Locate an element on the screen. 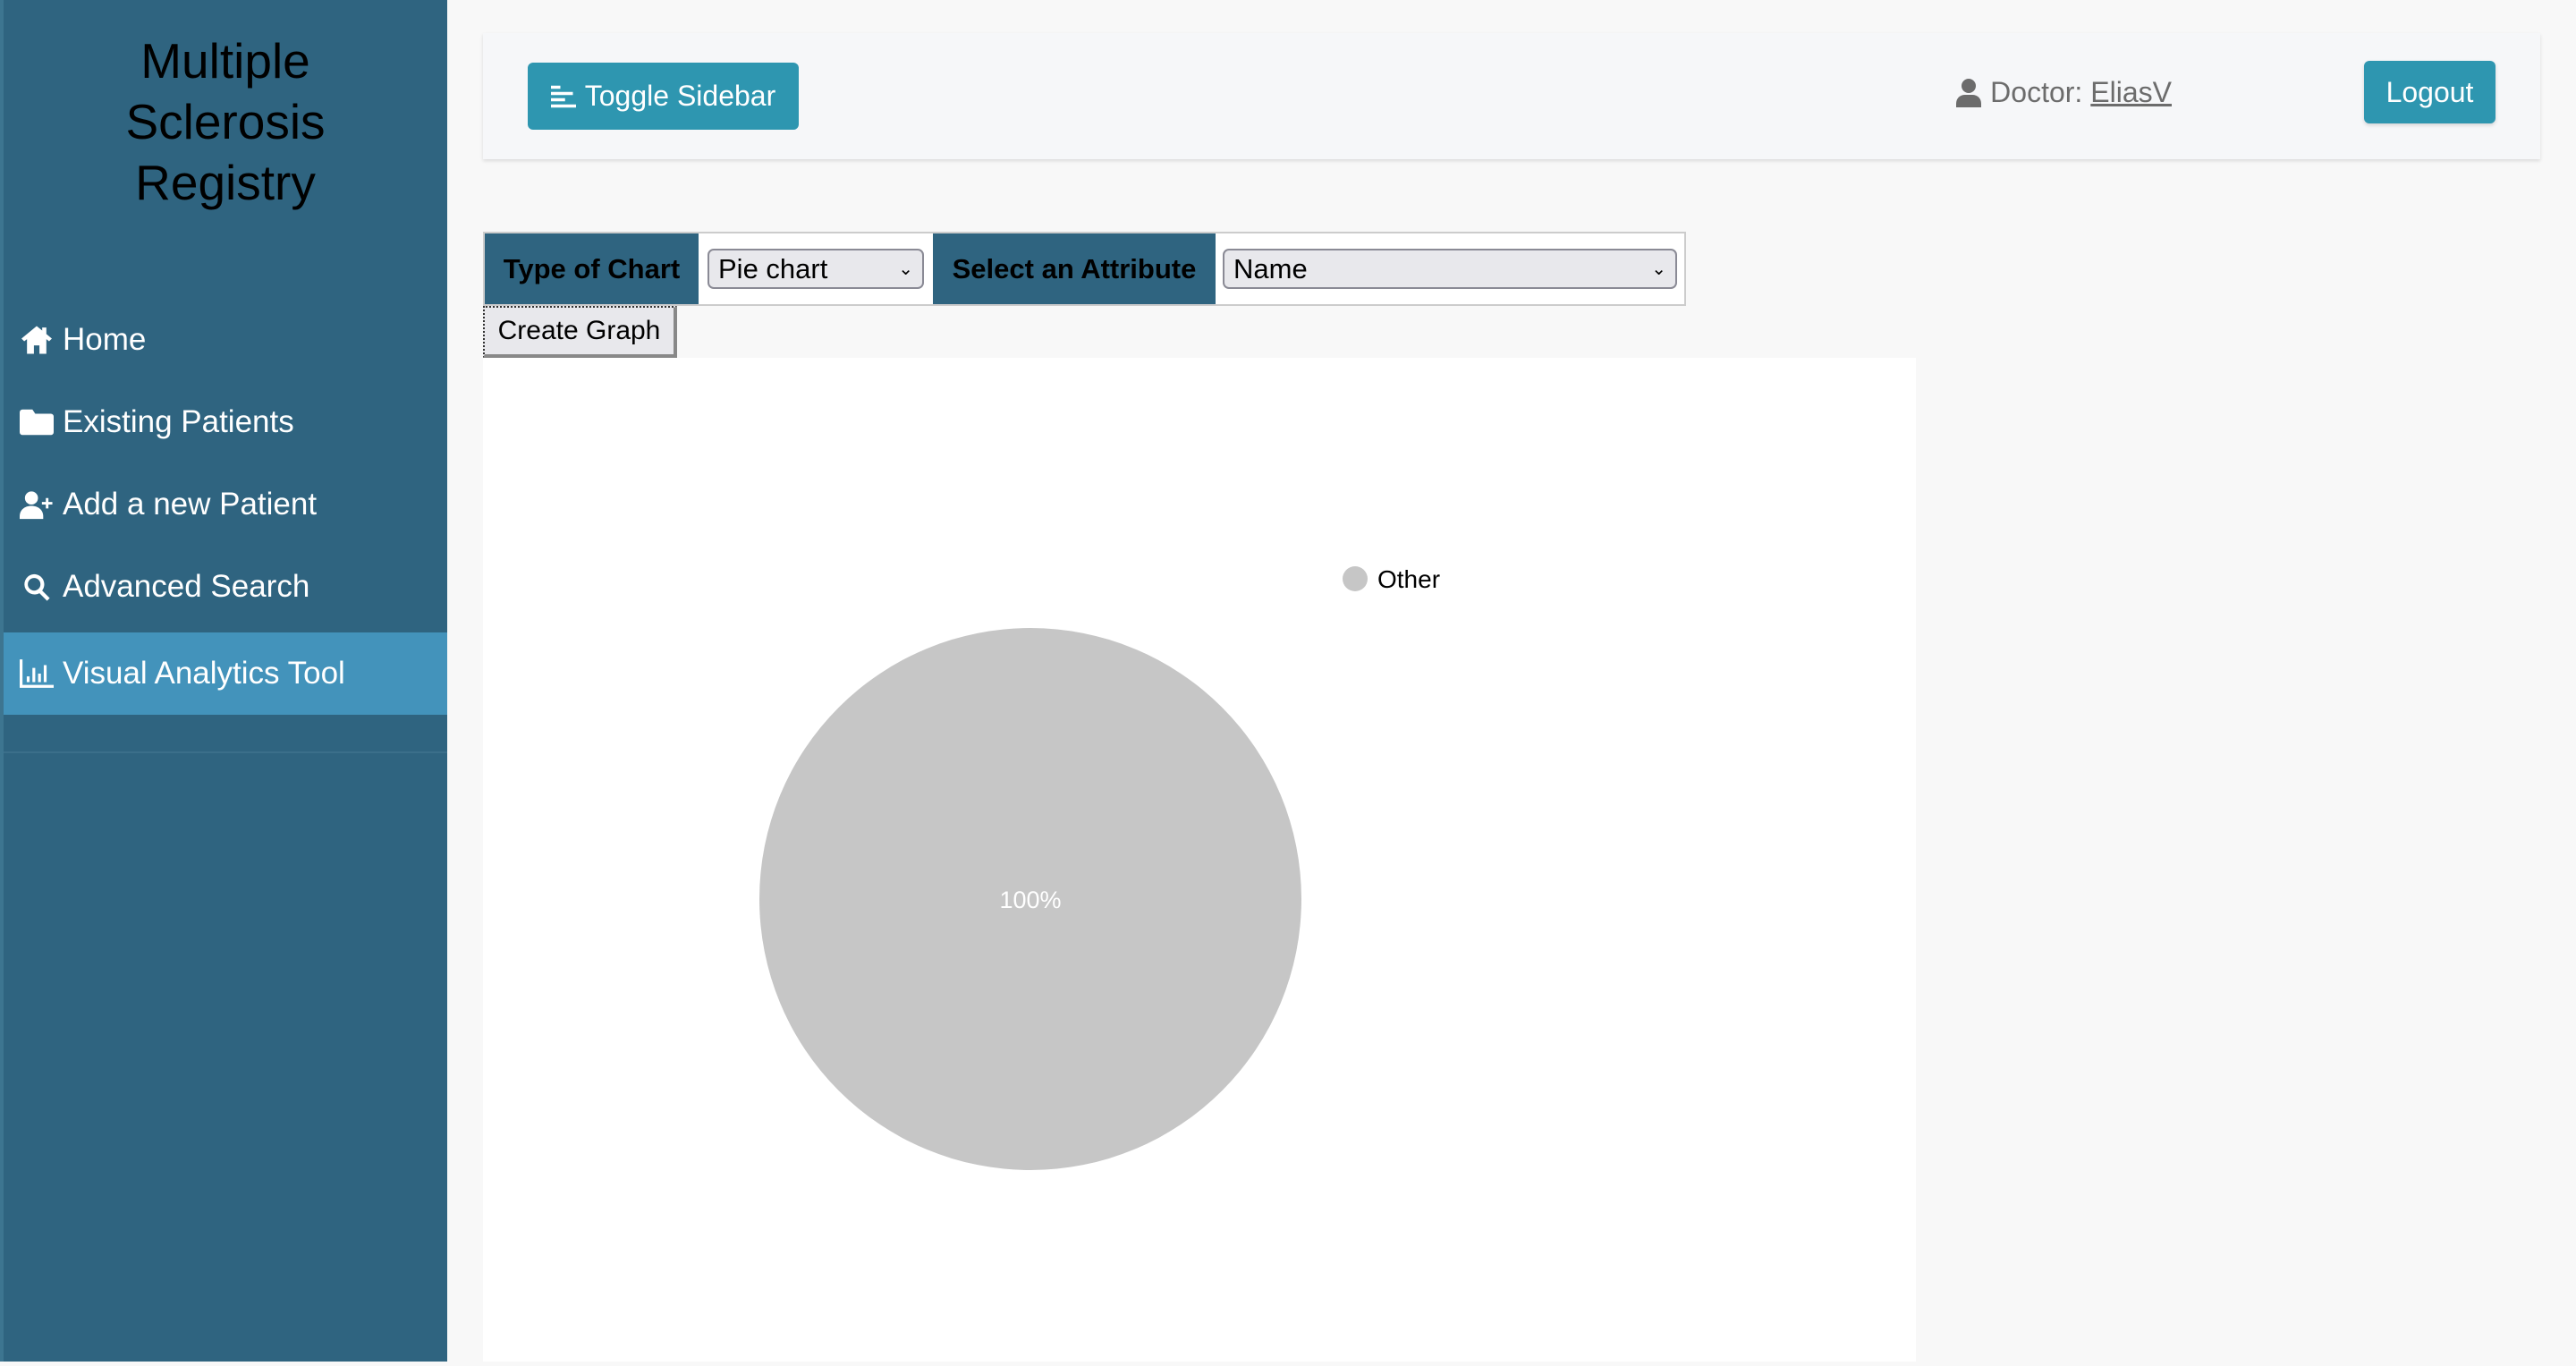 Image resolution: width=2576 pixels, height=1366 pixels. doctor-info: Doctor: EliasV is located at coordinates (2064, 92).